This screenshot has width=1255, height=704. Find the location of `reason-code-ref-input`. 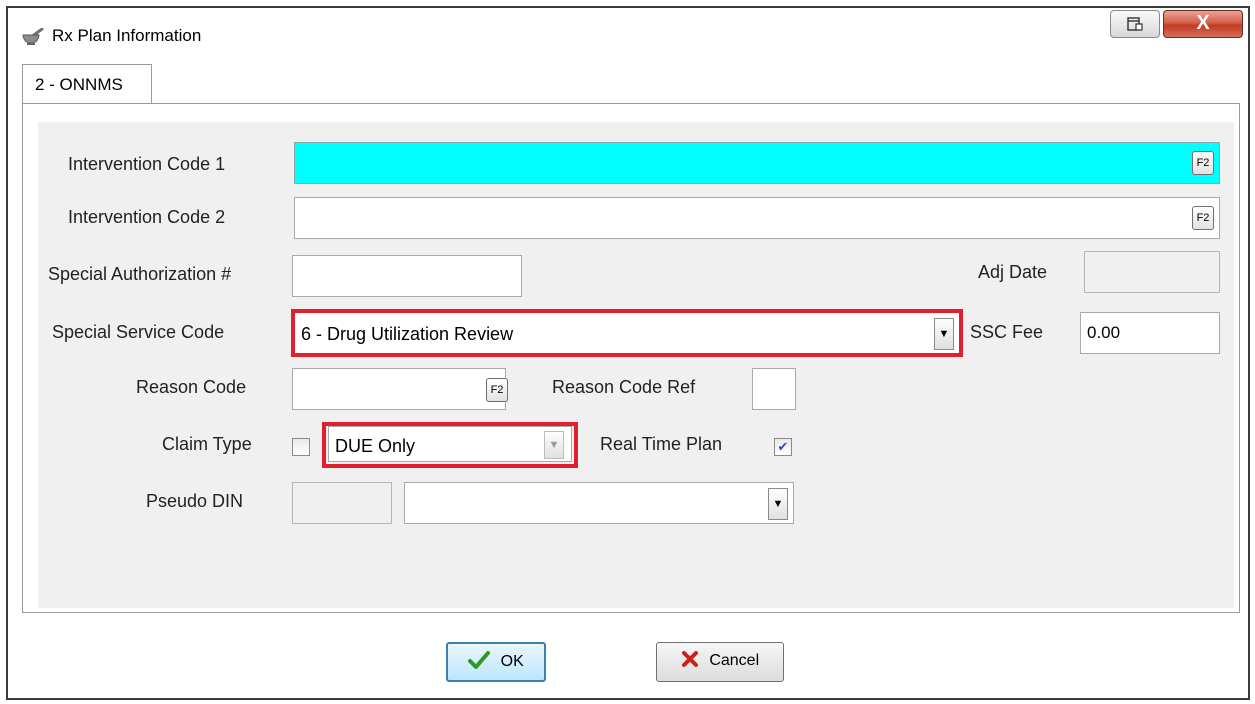

reason-code-ref-input is located at coordinates (774, 389).